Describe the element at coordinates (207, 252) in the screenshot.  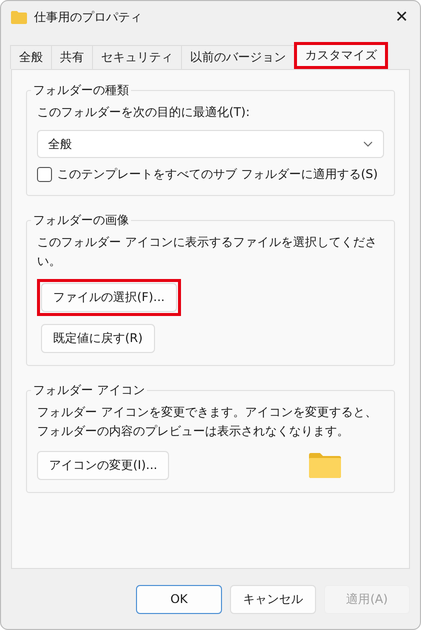
I see `description-text: このフォルダー アイコンに表示するファイルを選択してください。` at that location.